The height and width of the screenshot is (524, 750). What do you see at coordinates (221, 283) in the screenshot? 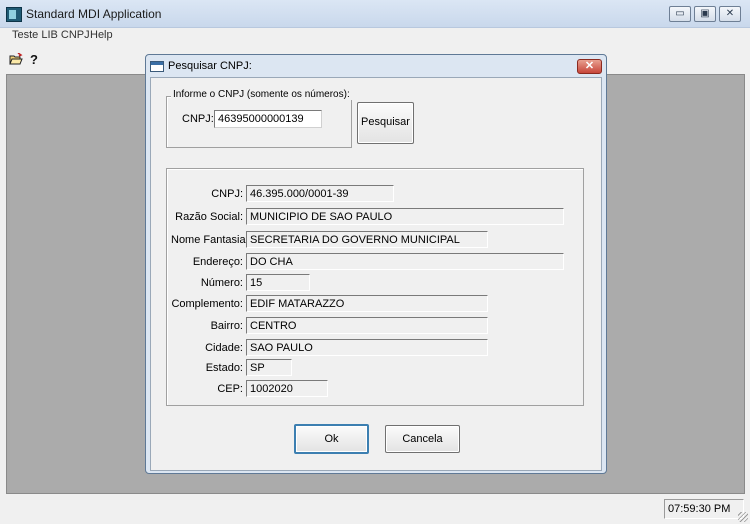
I see `result-label-numero: Número:` at bounding box center [221, 283].